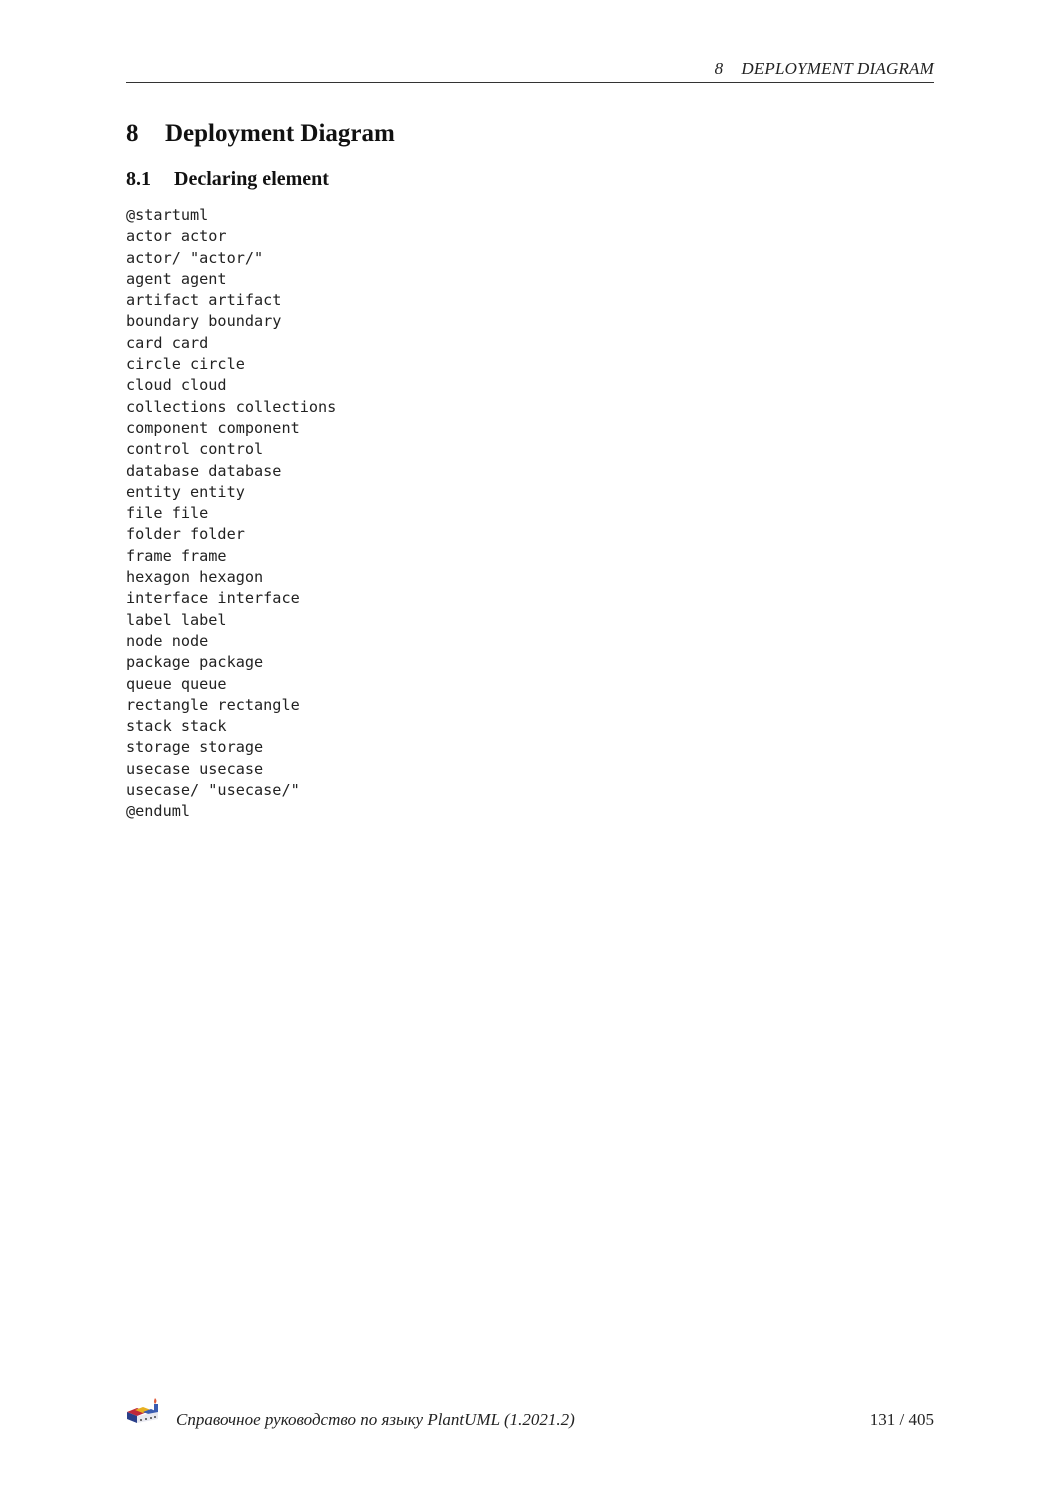 The height and width of the screenshot is (1500, 1060). I want to click on code-line: database database, so click(204, 470).